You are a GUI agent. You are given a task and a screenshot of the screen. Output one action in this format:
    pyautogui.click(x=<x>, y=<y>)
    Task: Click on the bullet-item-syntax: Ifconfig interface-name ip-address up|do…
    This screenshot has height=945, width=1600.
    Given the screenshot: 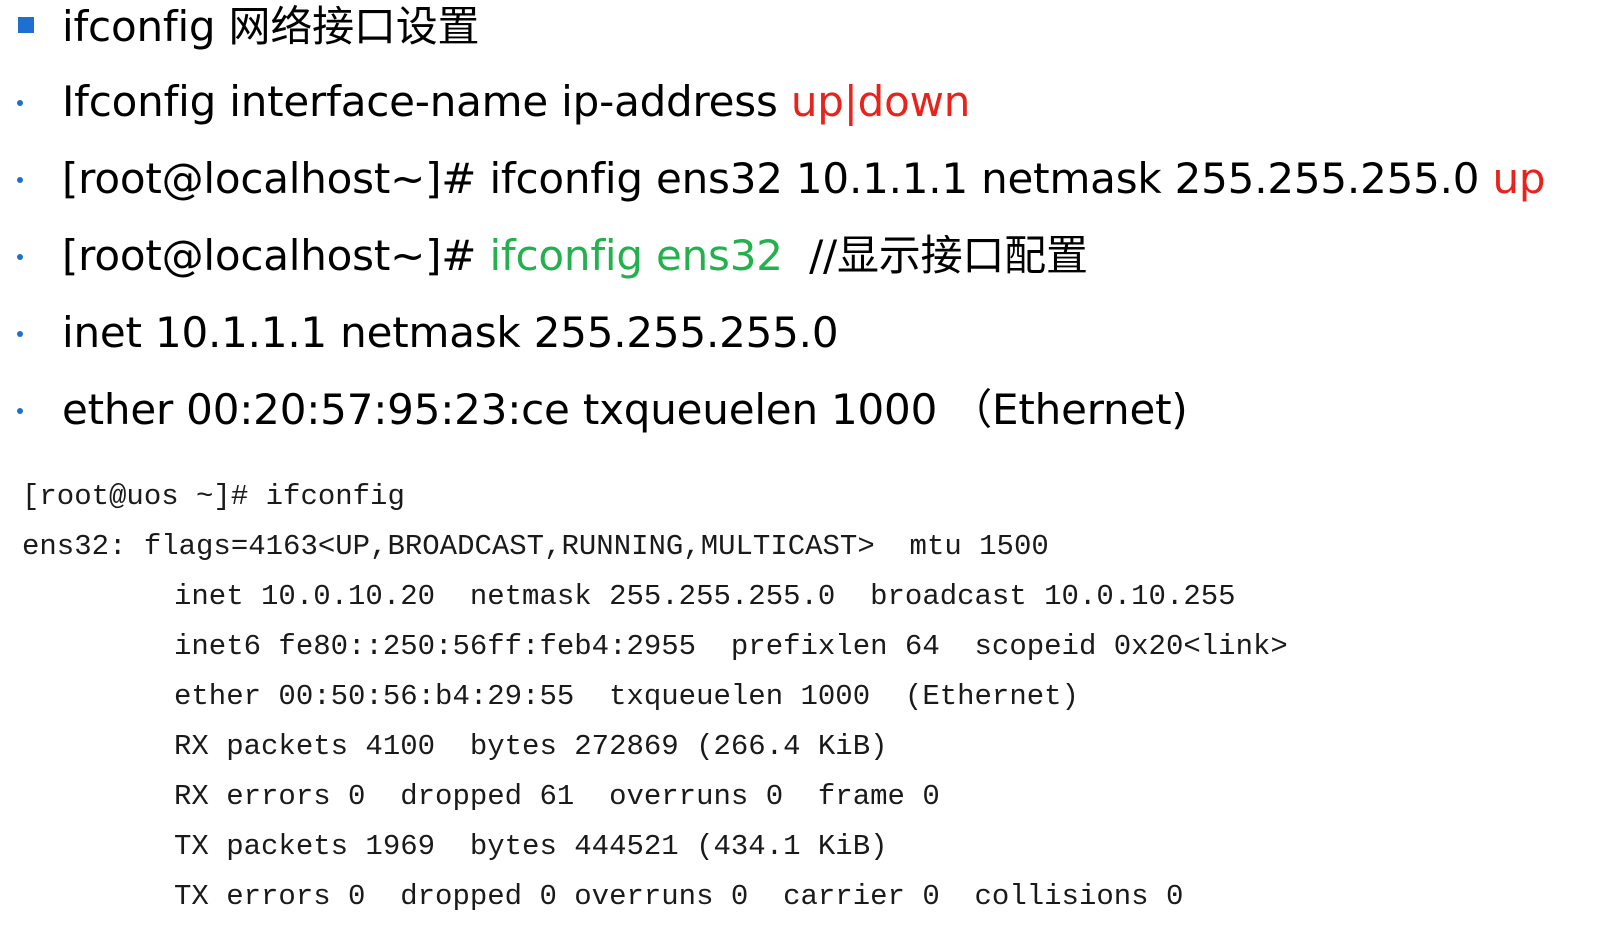 What is the action you would take?
    pyautogui.click(x=800, y=102)
    